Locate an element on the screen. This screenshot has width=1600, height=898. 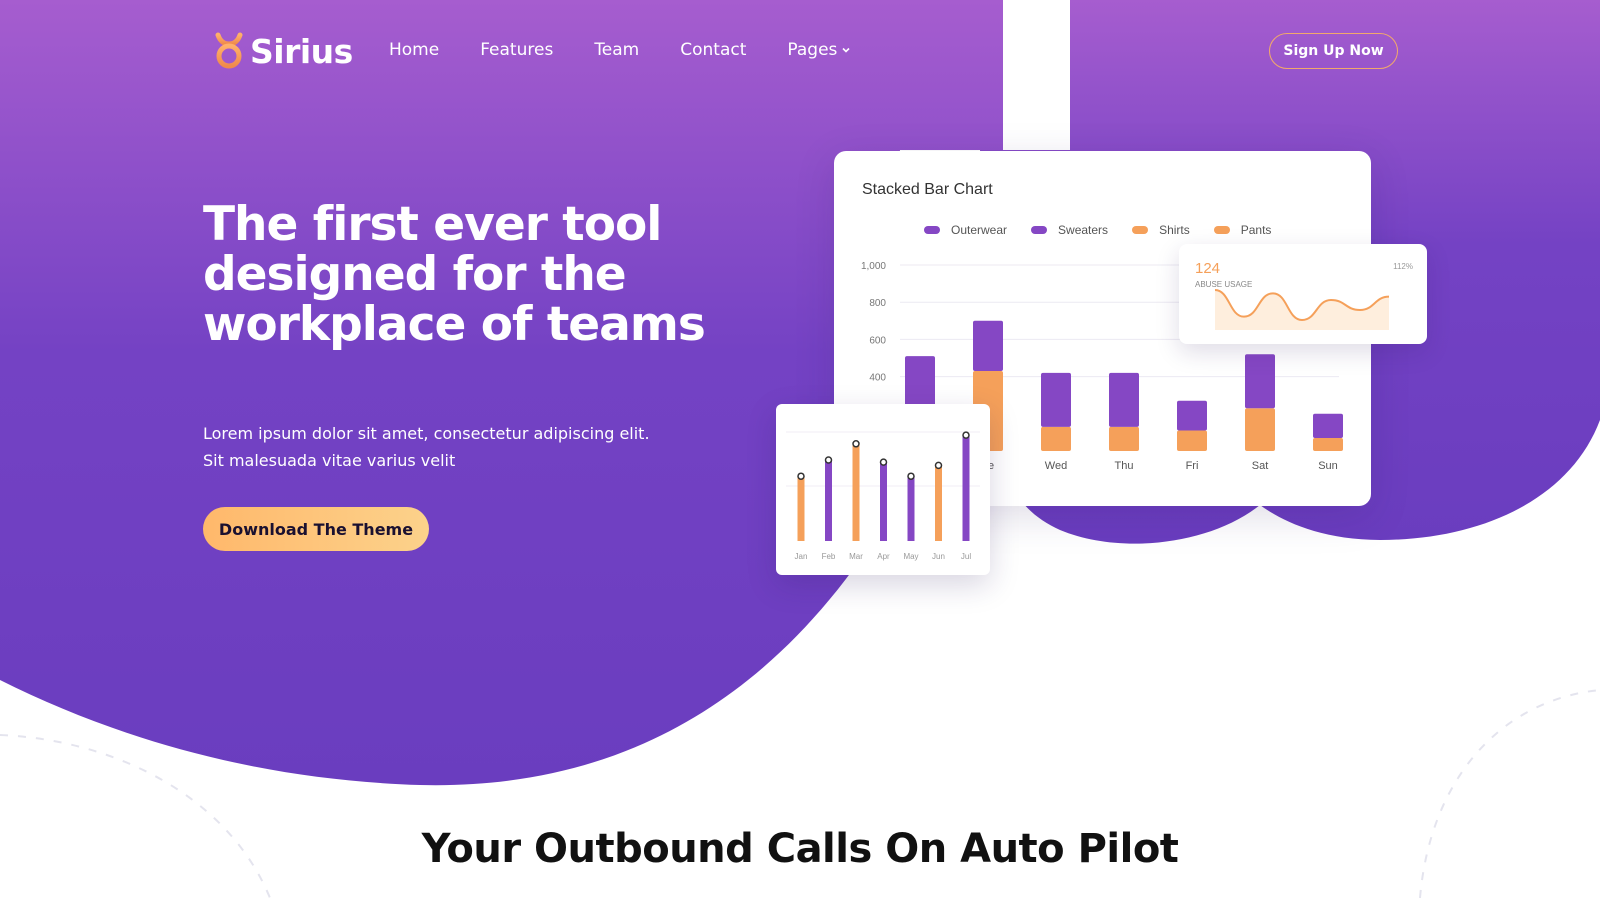
y-tick-label: 600 is located at coordinates (877, 340).